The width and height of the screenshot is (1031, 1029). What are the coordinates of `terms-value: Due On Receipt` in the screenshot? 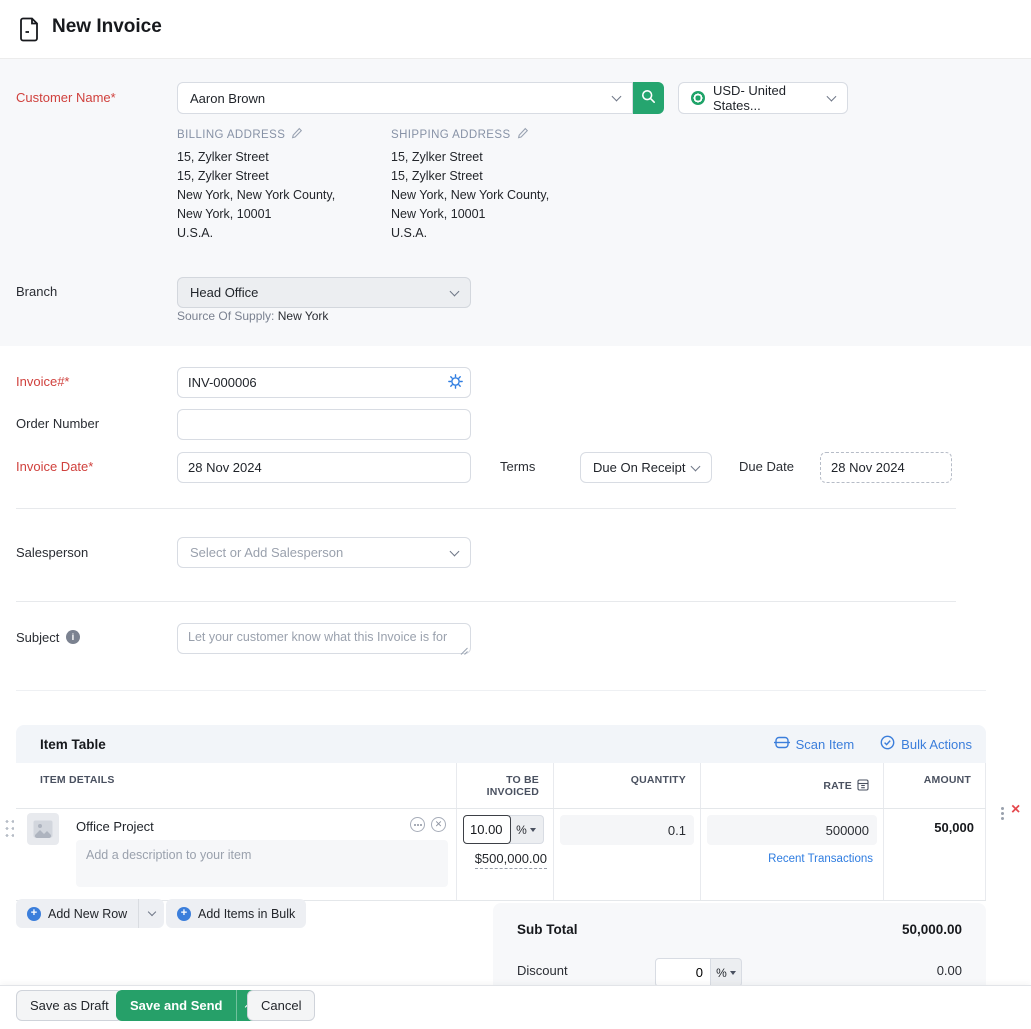 It's located at (639, 467).